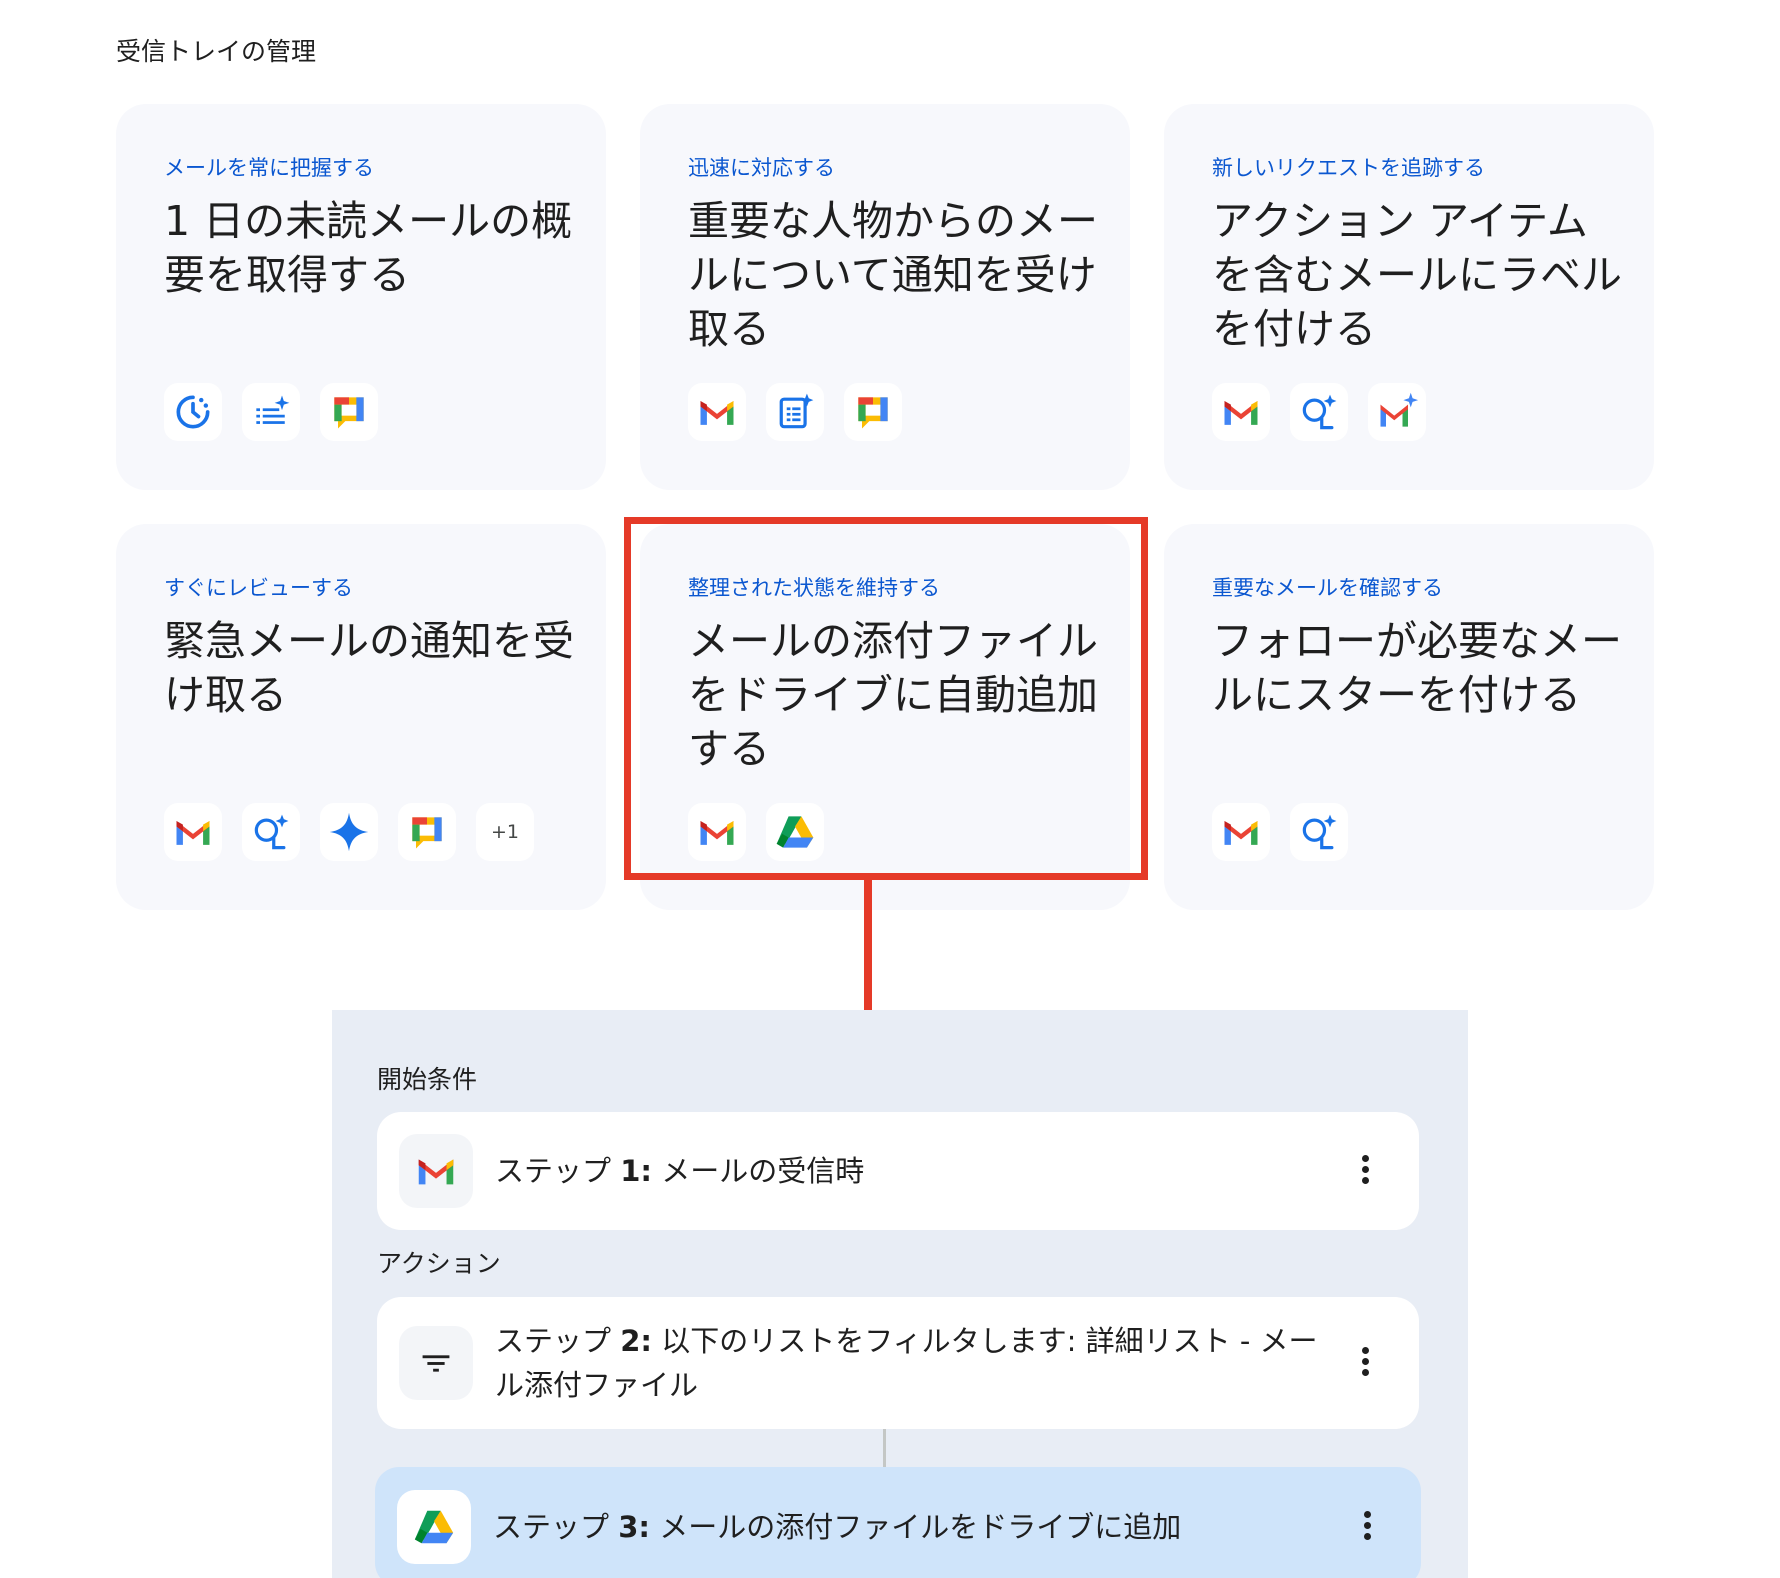  I want to click on list-sparkle-icon, so click(271, 412).